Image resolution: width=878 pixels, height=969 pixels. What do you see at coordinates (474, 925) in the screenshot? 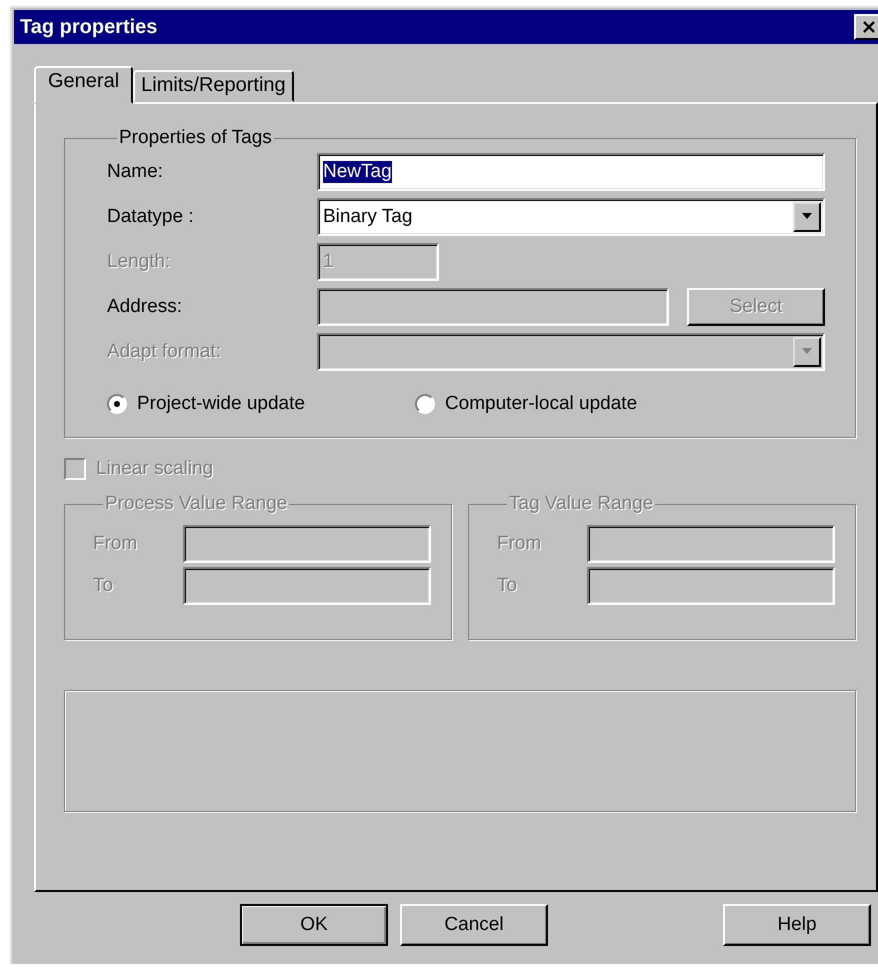
I see `dialog-button: Cancel` at bounding box center [474, 925].